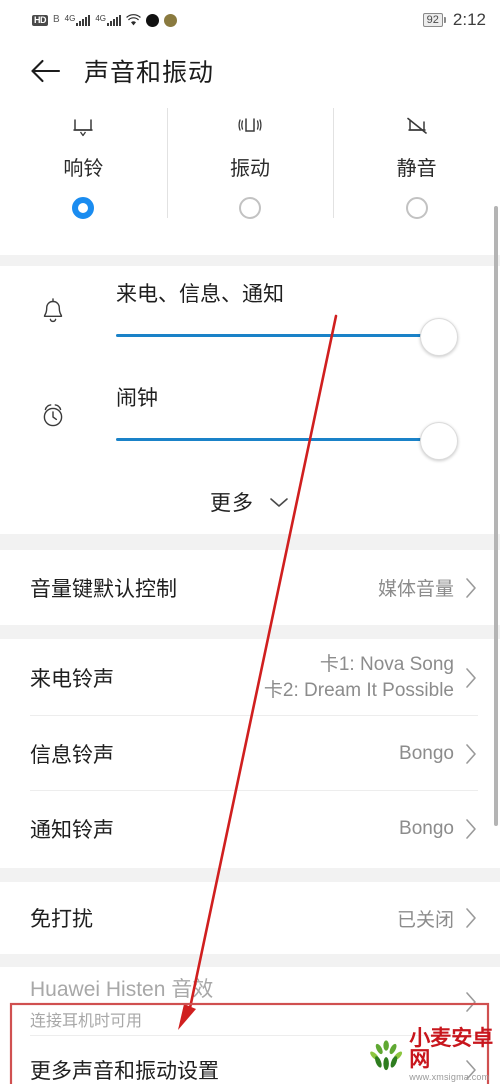 The height and width of the screenshot is (1084, 500). Describe the element at coordinates (250, 208) in the screenshot. I see `mode-radio-vibrate` at that location.